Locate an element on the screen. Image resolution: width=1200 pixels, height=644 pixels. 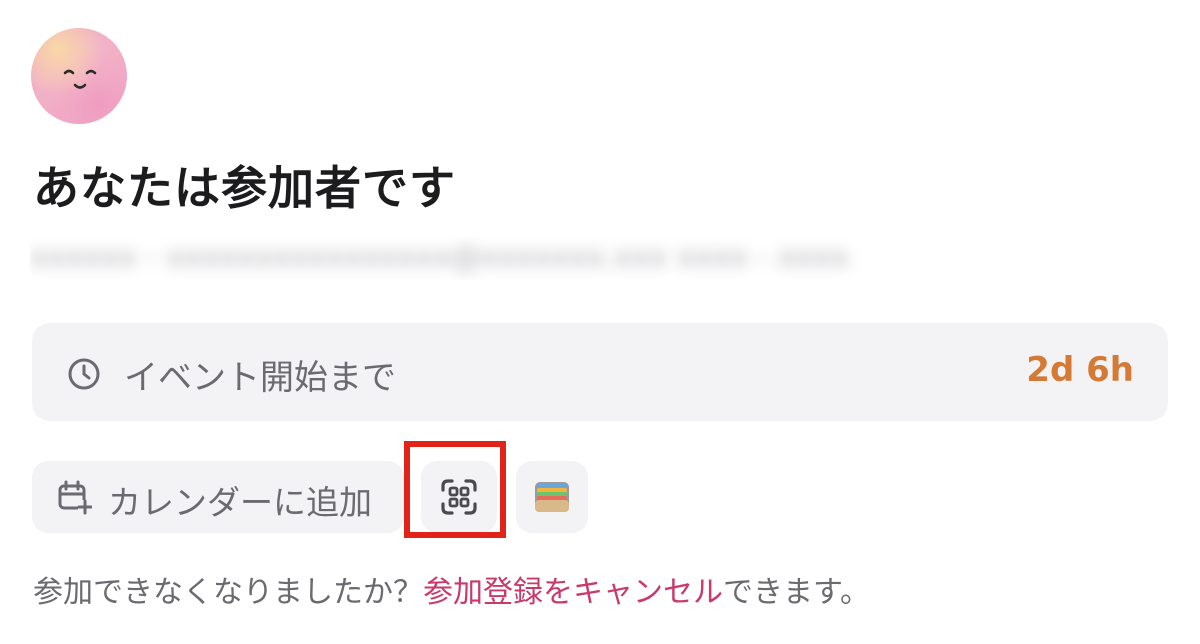
cancel-registration-link: 参加登録をキャンセル is located at coordinates (573, 592).